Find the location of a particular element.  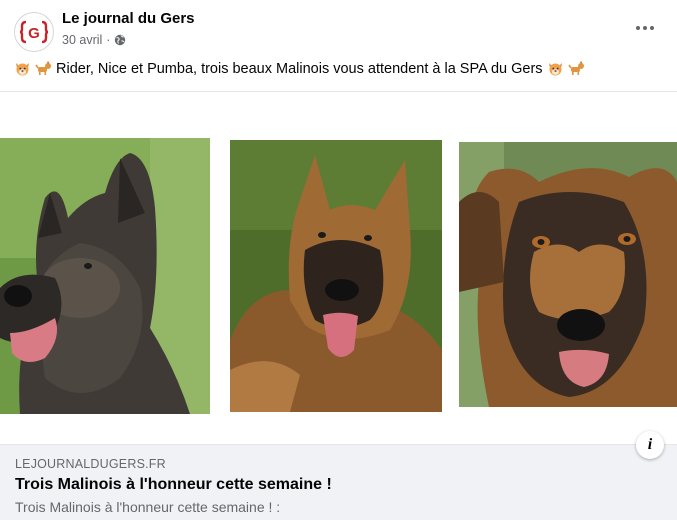

svg-text: G is located at coordinates (34, 33).